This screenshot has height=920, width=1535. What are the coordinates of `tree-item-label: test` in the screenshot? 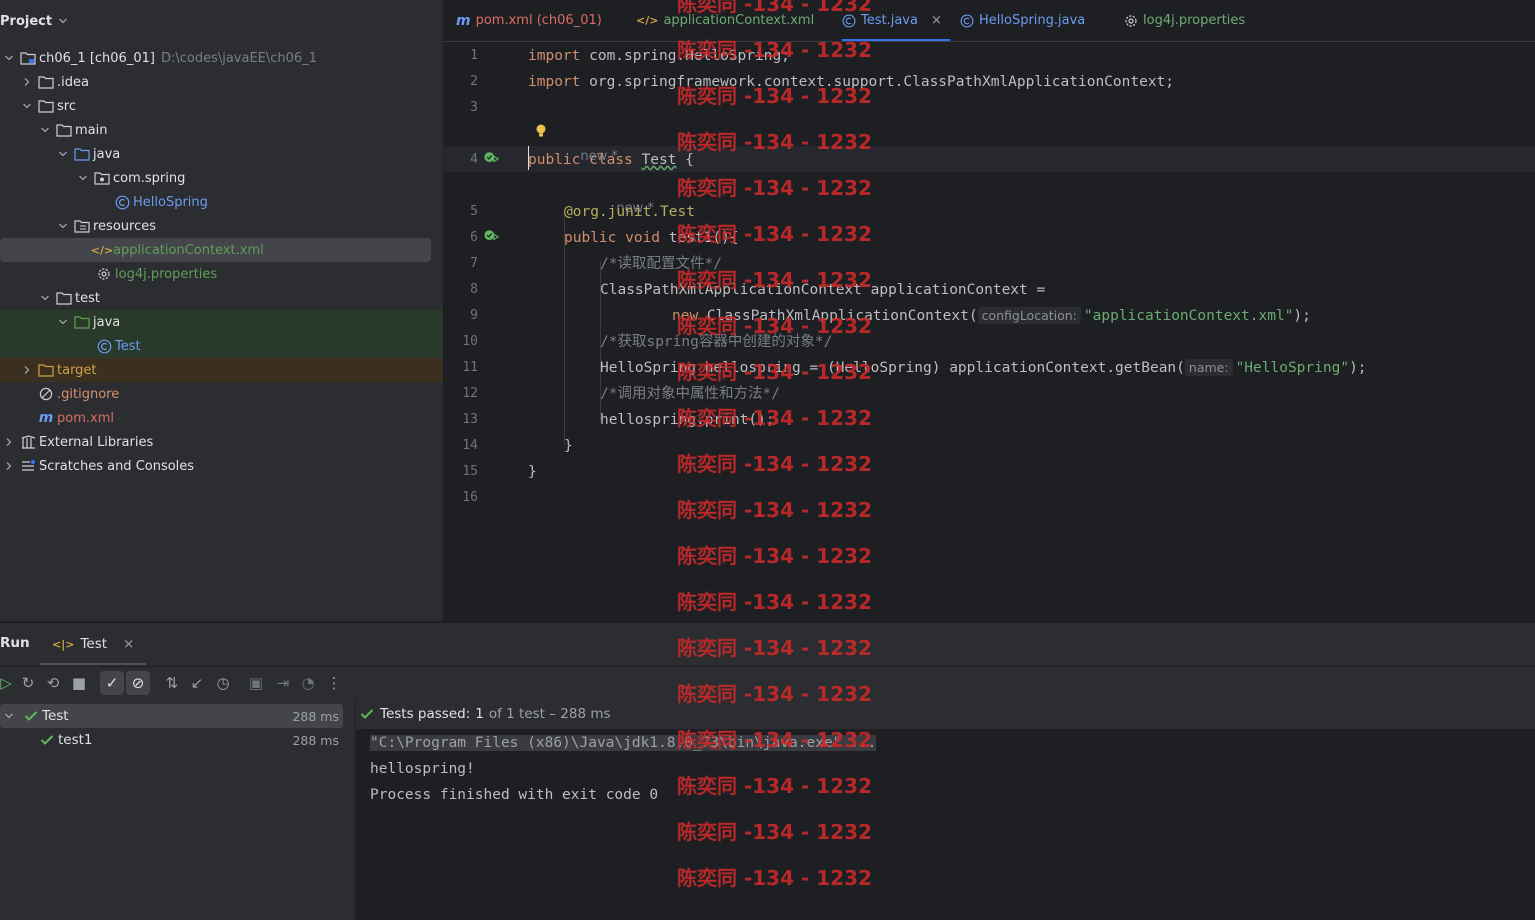 It's located at (87, 298).